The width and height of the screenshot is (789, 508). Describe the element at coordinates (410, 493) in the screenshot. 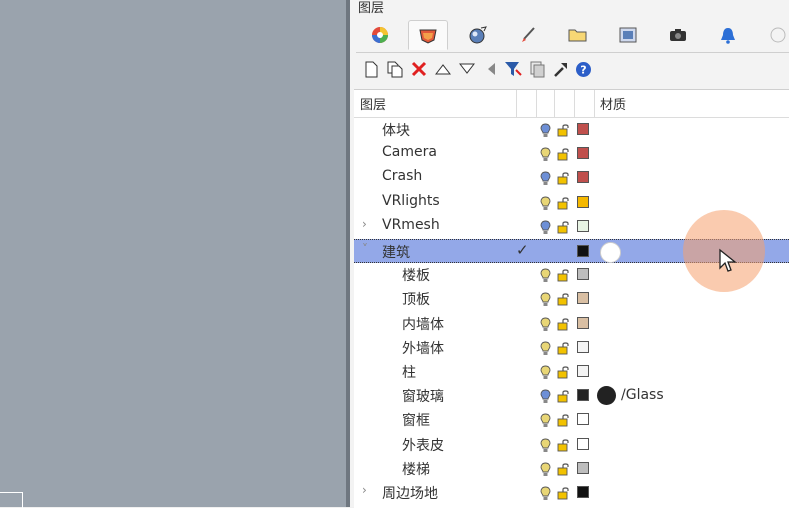

I see `layer-name: 周边场地` at that location.